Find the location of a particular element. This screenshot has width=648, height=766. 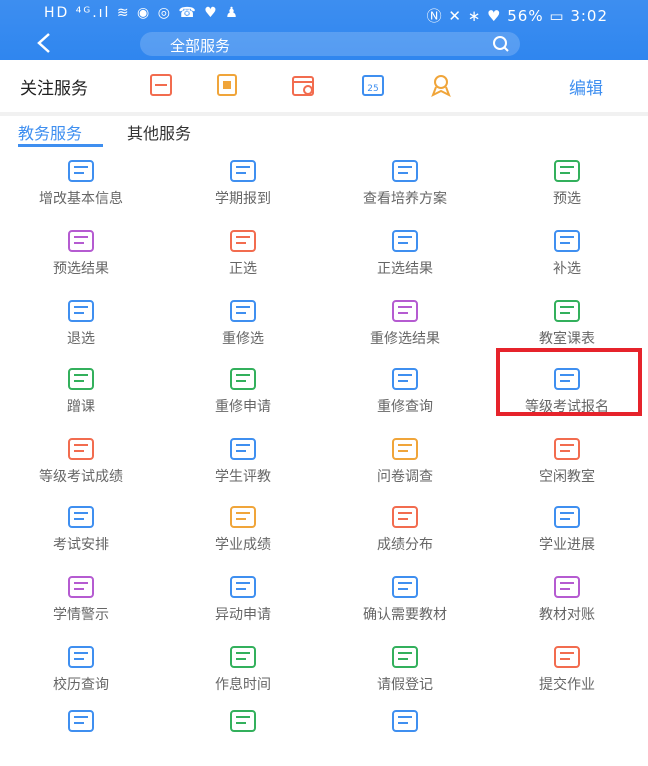

edit-button: 编辑 is located at coordinates (586, 86).